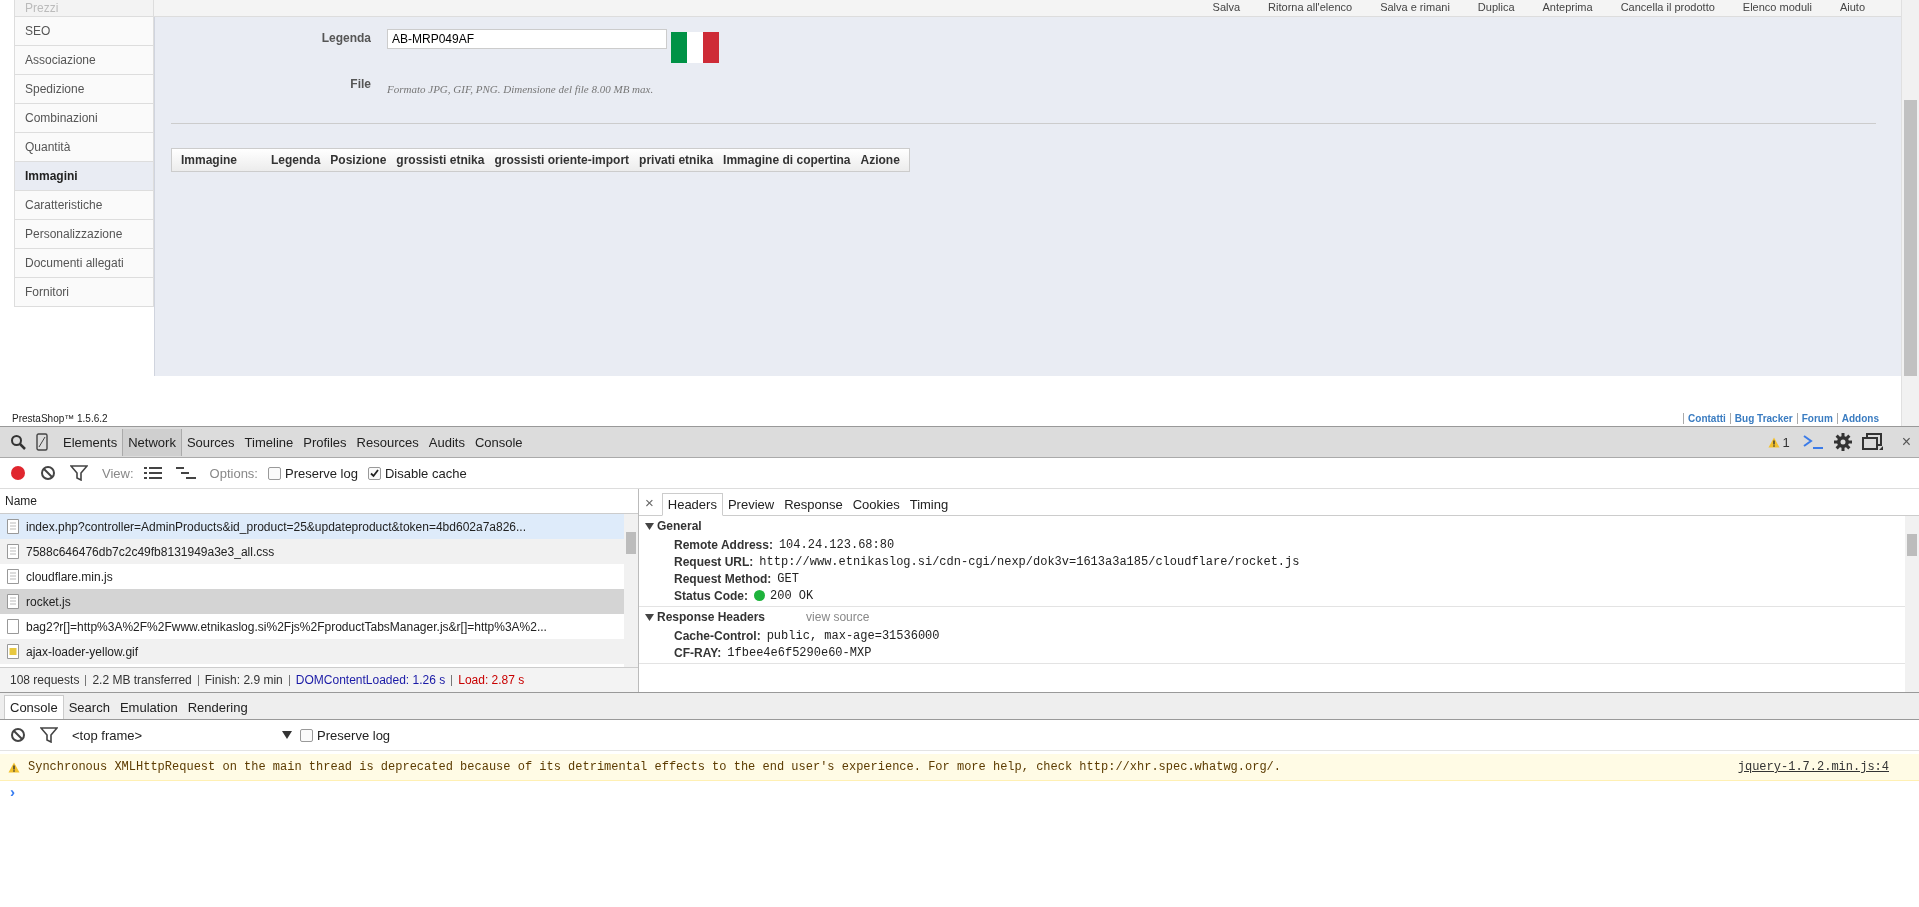  What do you see at coordinates (1816, 418) in the screenshot?
I see `footer-link: Forum` at bounding box center [1816, 418].